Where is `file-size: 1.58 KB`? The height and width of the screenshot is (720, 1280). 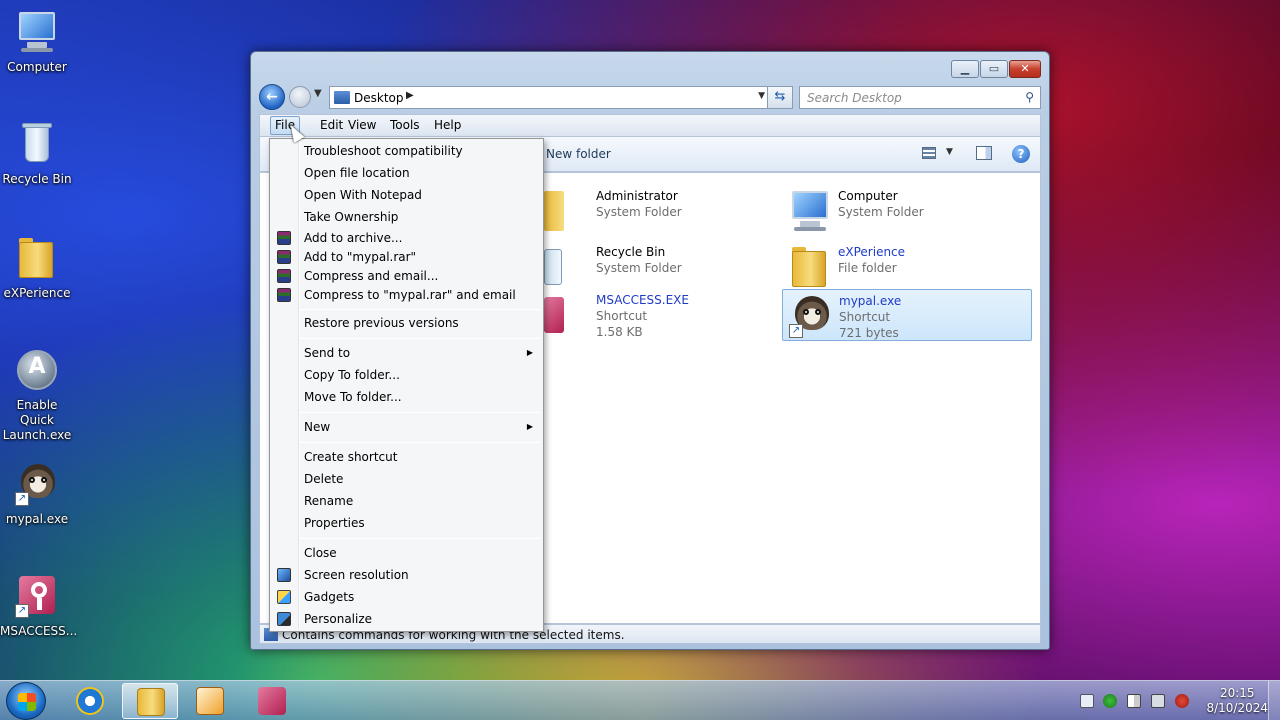 file-size: 1.58 KB is located at coordinates (619, 332).